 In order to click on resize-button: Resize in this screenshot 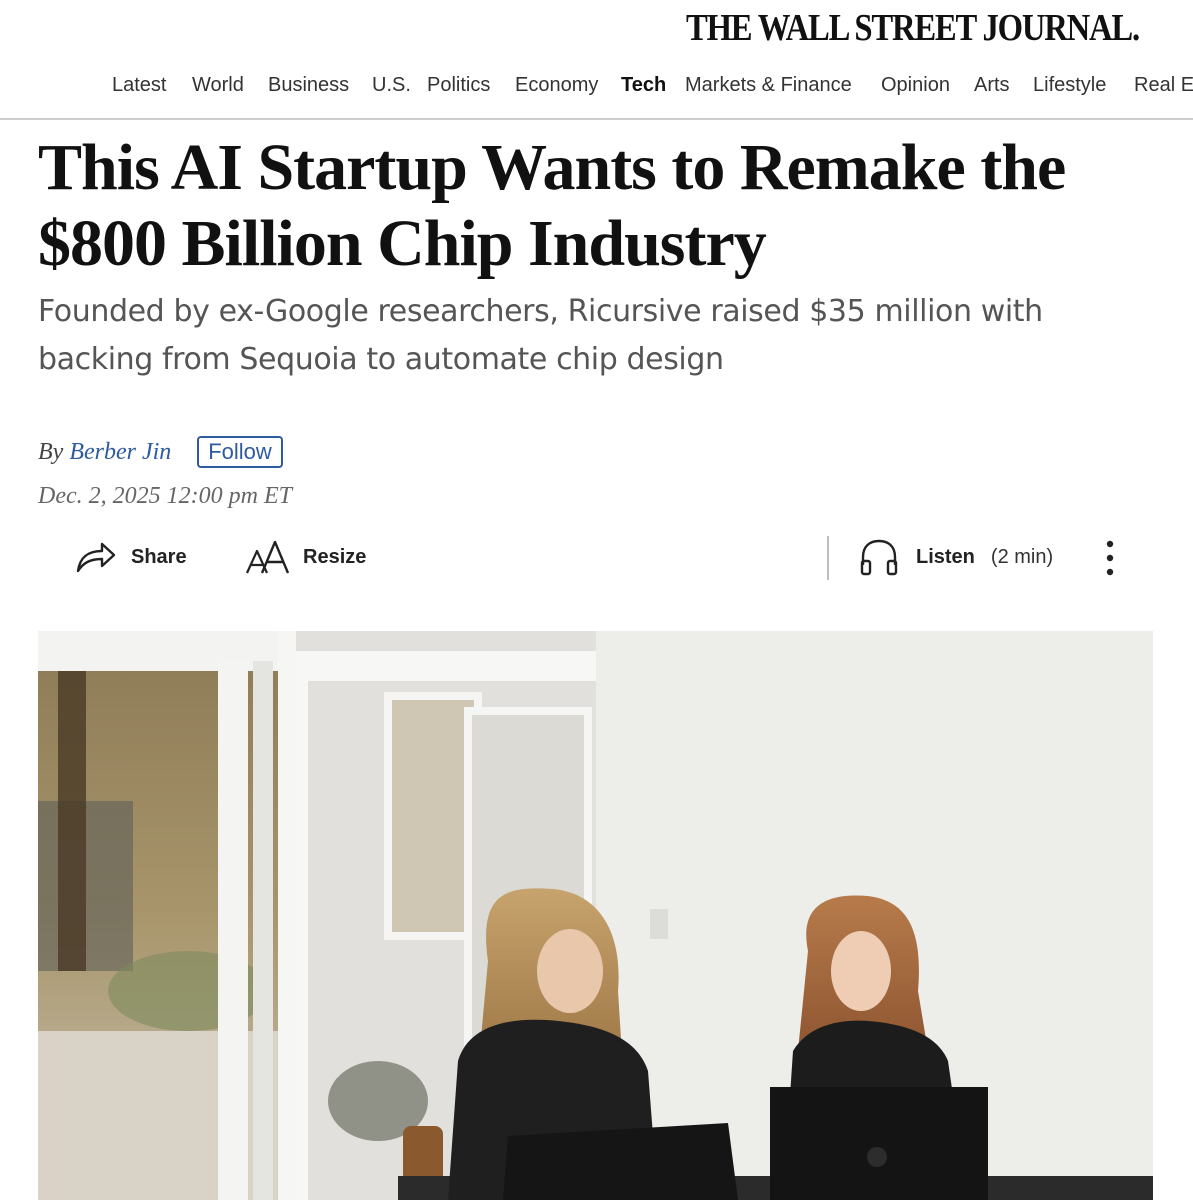, I will do `click(305, 557)`.